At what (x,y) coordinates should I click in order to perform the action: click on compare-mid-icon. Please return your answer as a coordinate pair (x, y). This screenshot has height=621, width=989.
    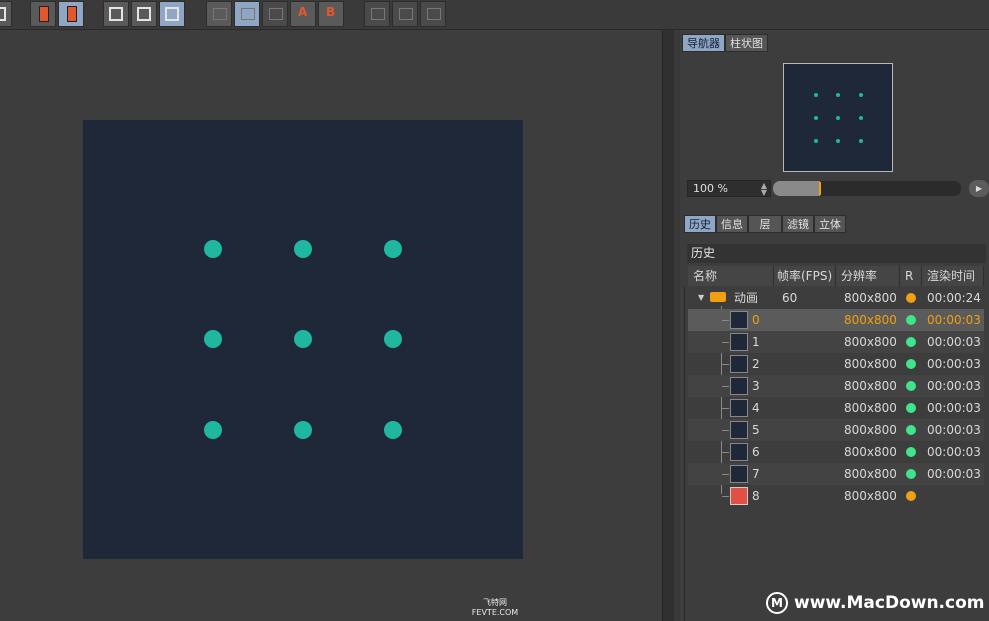
    Looking at the image, I should click on (405, 14).